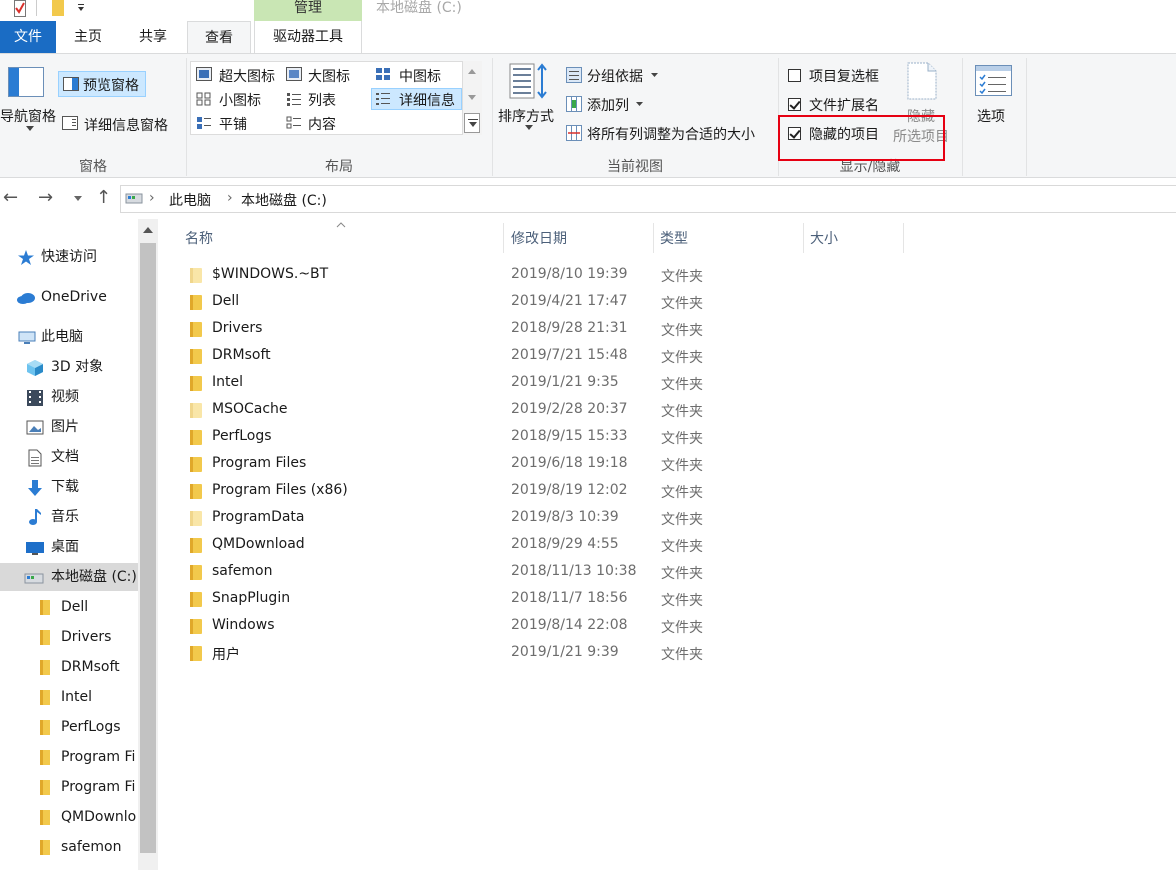 The width and height of the screenshot is (1176, 870). I want to click on layout-tiles: 平铺, so click(233, 124).